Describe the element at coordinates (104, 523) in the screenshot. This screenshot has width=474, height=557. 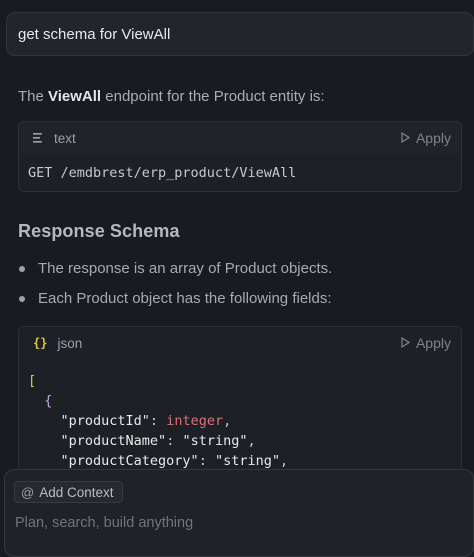
I see `chat-input: Plan, search, build anything` at that location.